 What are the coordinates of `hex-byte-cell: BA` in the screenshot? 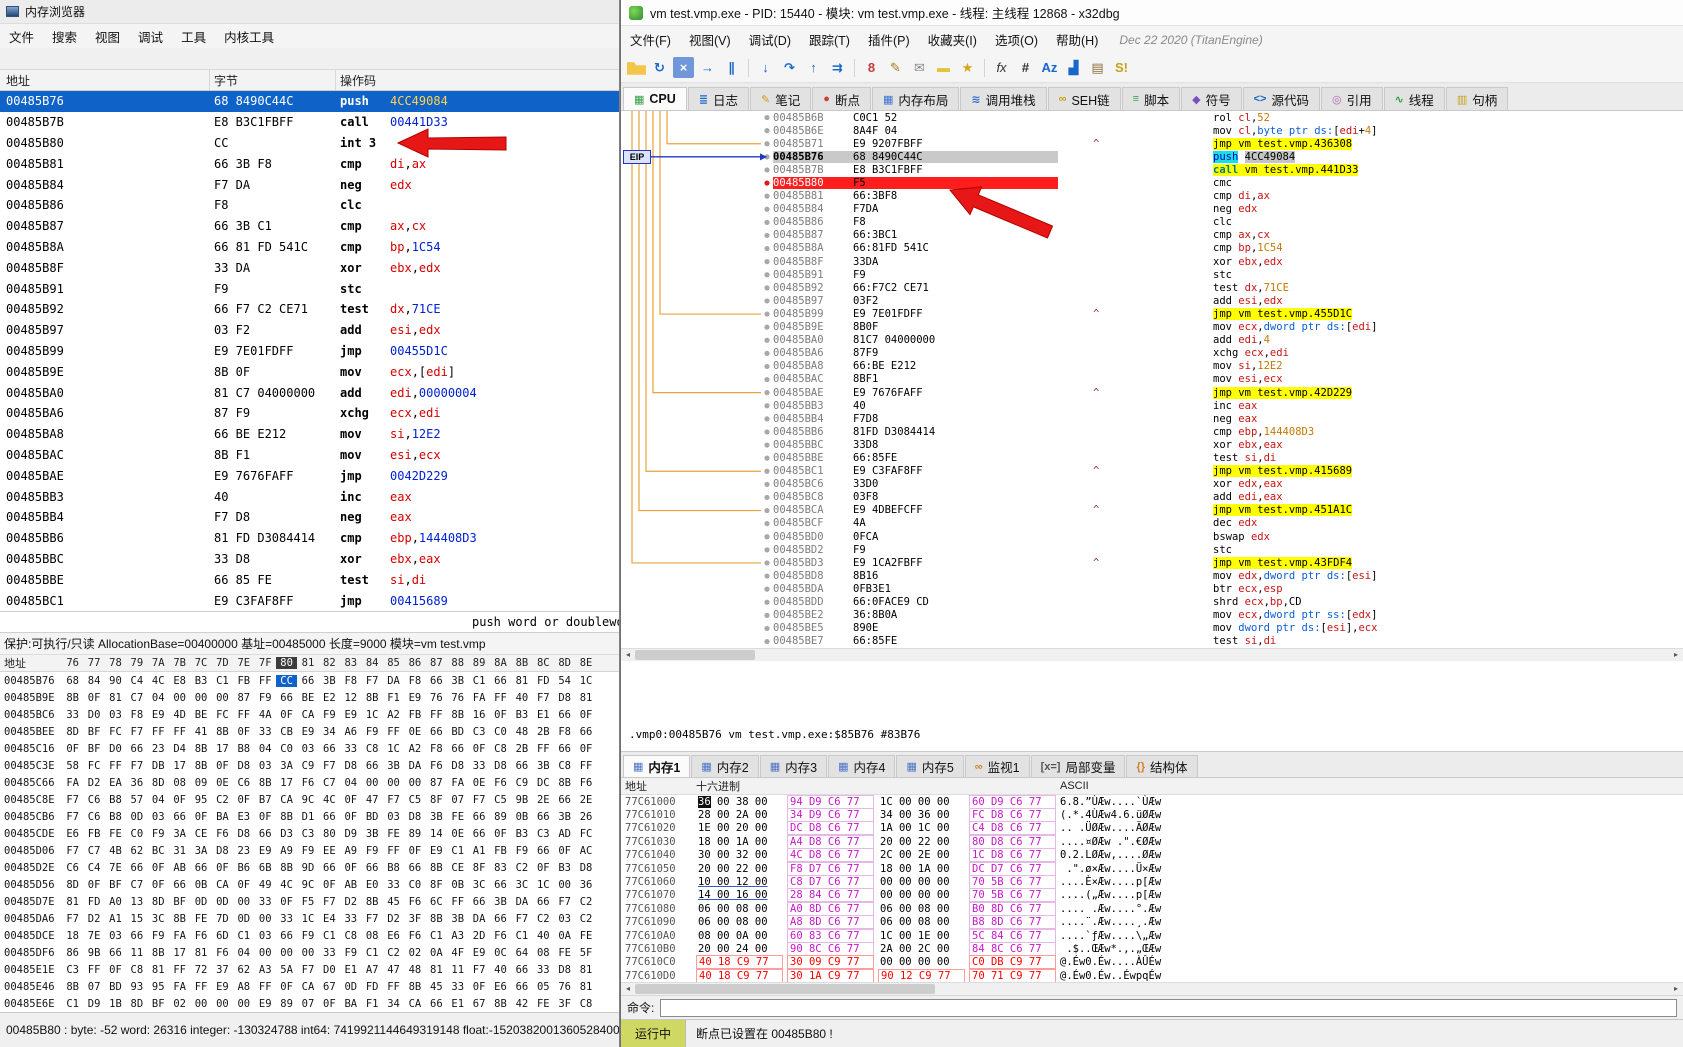 It's located at (350, 1004).